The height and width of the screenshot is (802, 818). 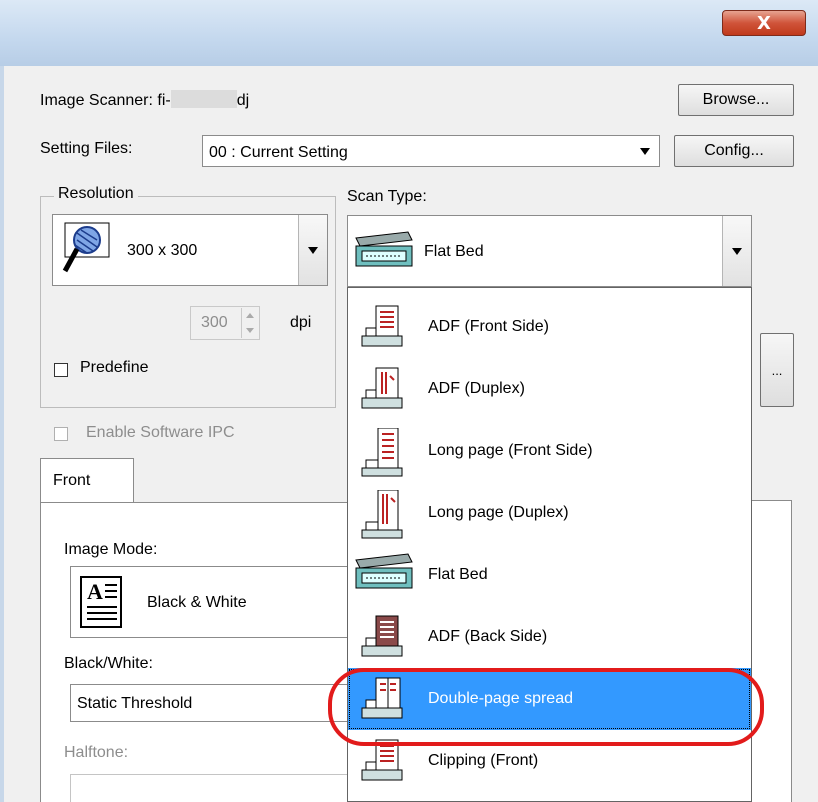 I want to click on predefine-label: Predefine, so click(x=114, y=367).